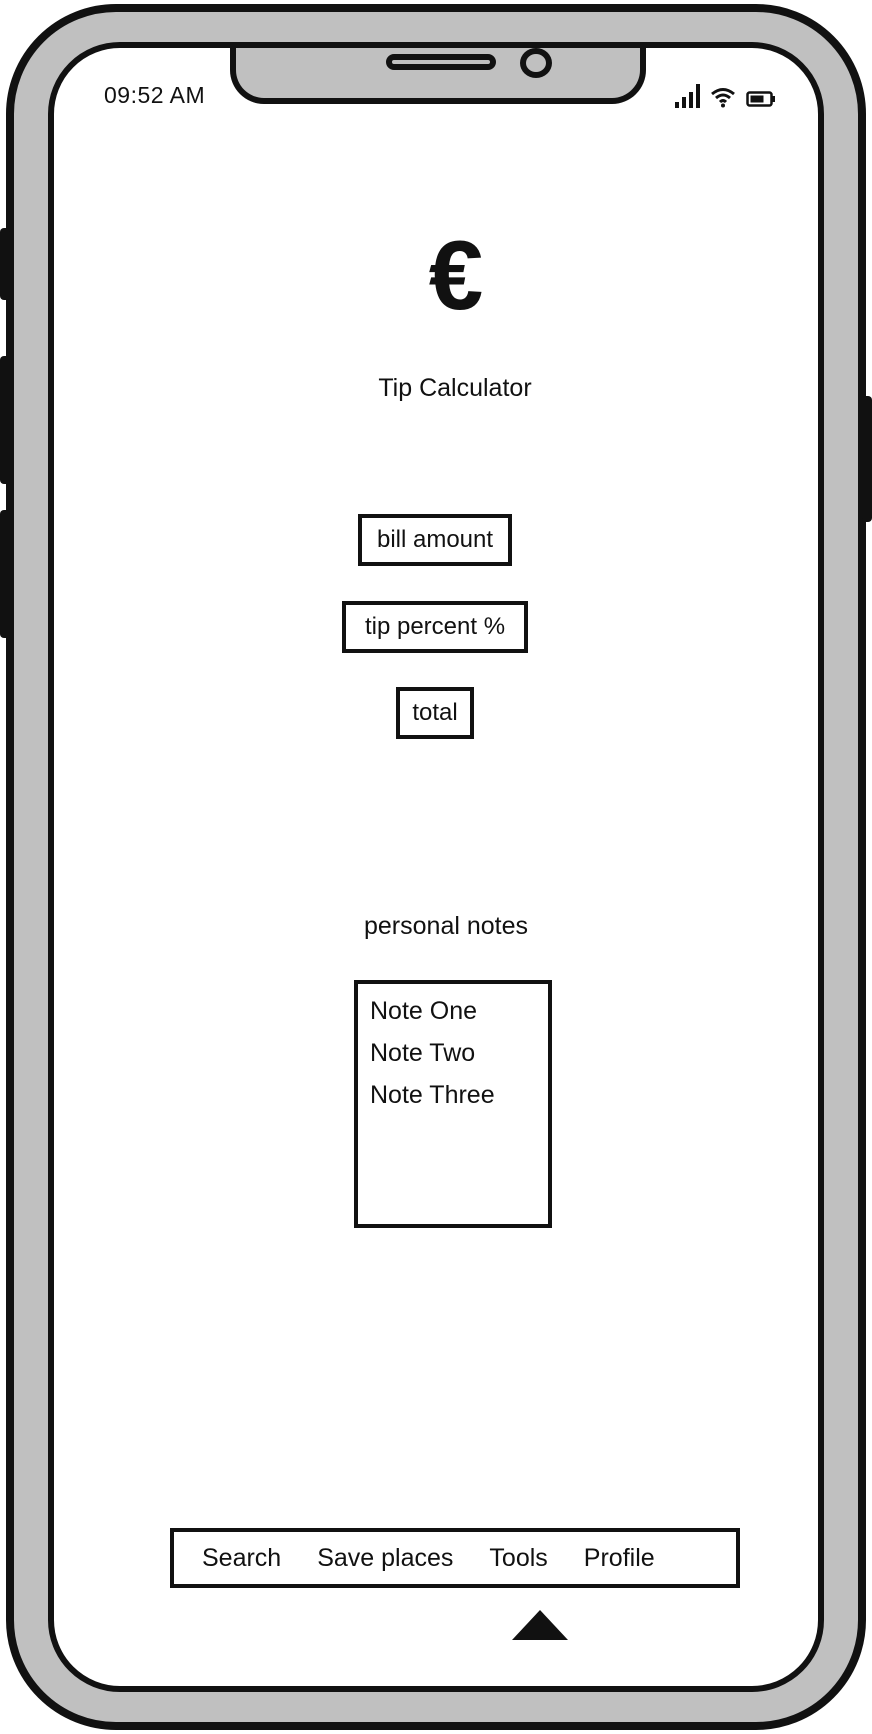 The height and width of the screenshot is (1734, 872). What do you see at coordinates (867, 459) in the screenshot?
I see `power-button` at bounding box center [867, 459].